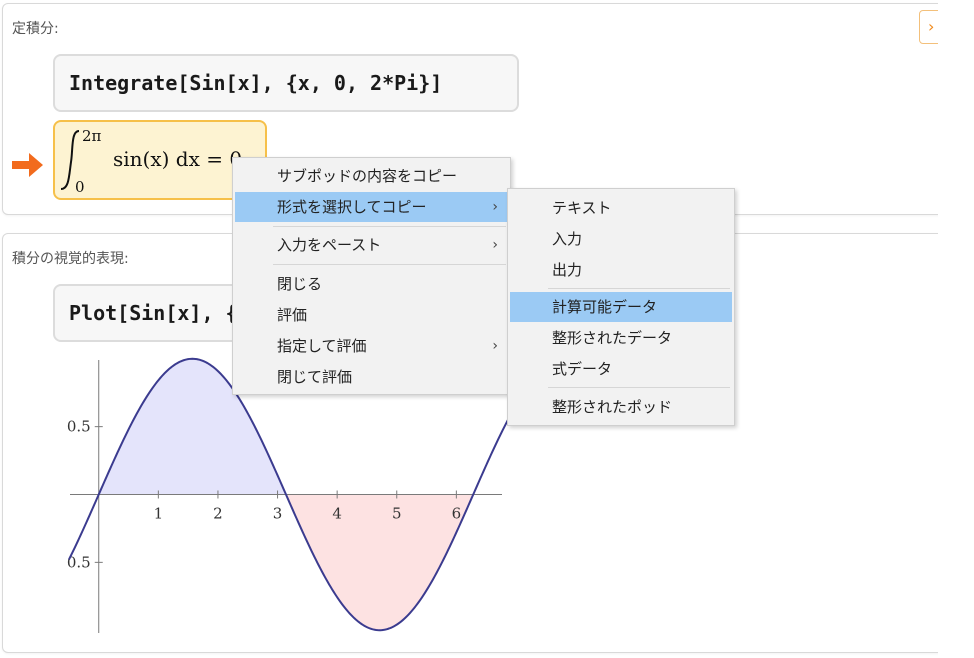  Describe the element at coordinates (371, 284) in the screenshot. I see `menu-item-close: 閉じる` at that location.